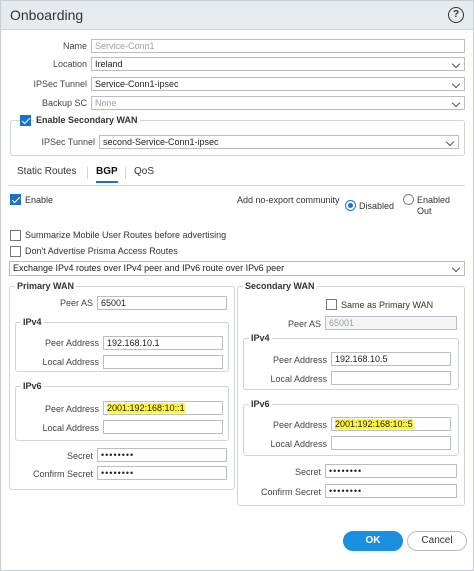 This screenshot has height=571, width=474. Describe the element at coordinates (373, 541) in the screenshot. I see `ok-button: OK` at that location.